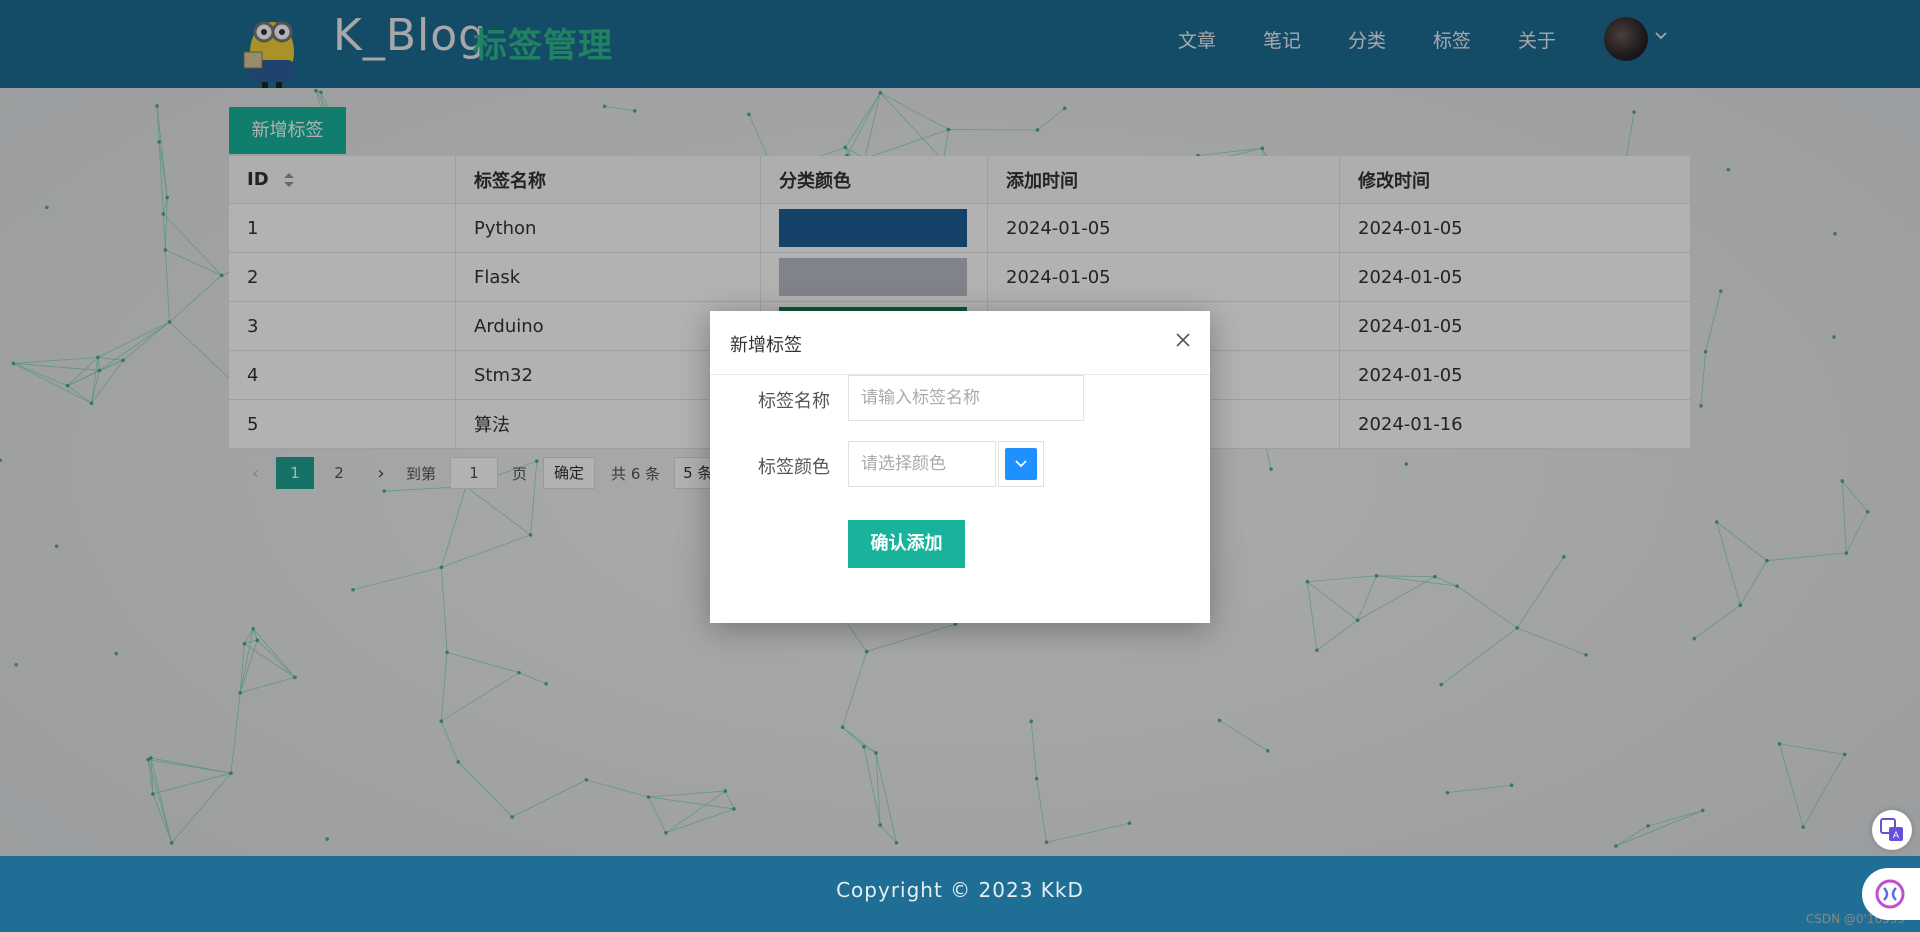  I want to click on footer: Copyright © 2023 KkD CSDN @0'16599, so click(960, 894).